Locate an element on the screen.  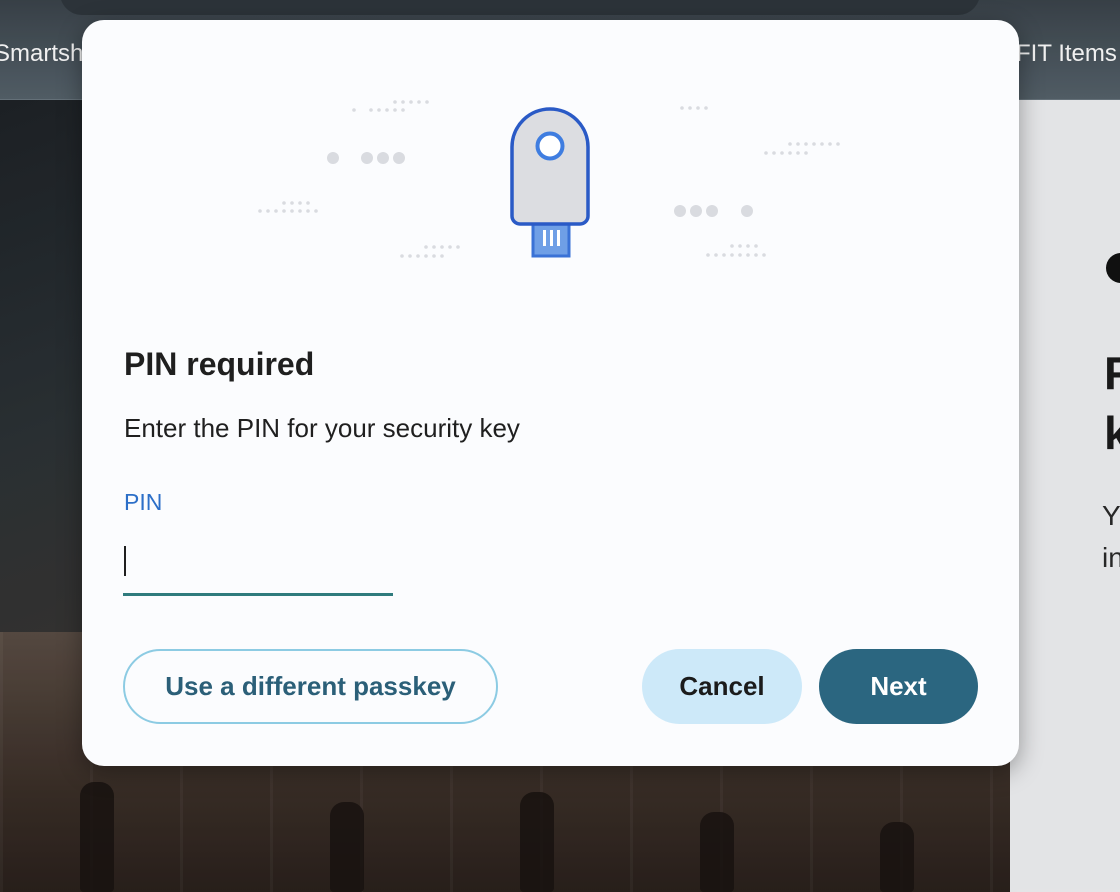
pin-input is located at coordinates (258, 567).